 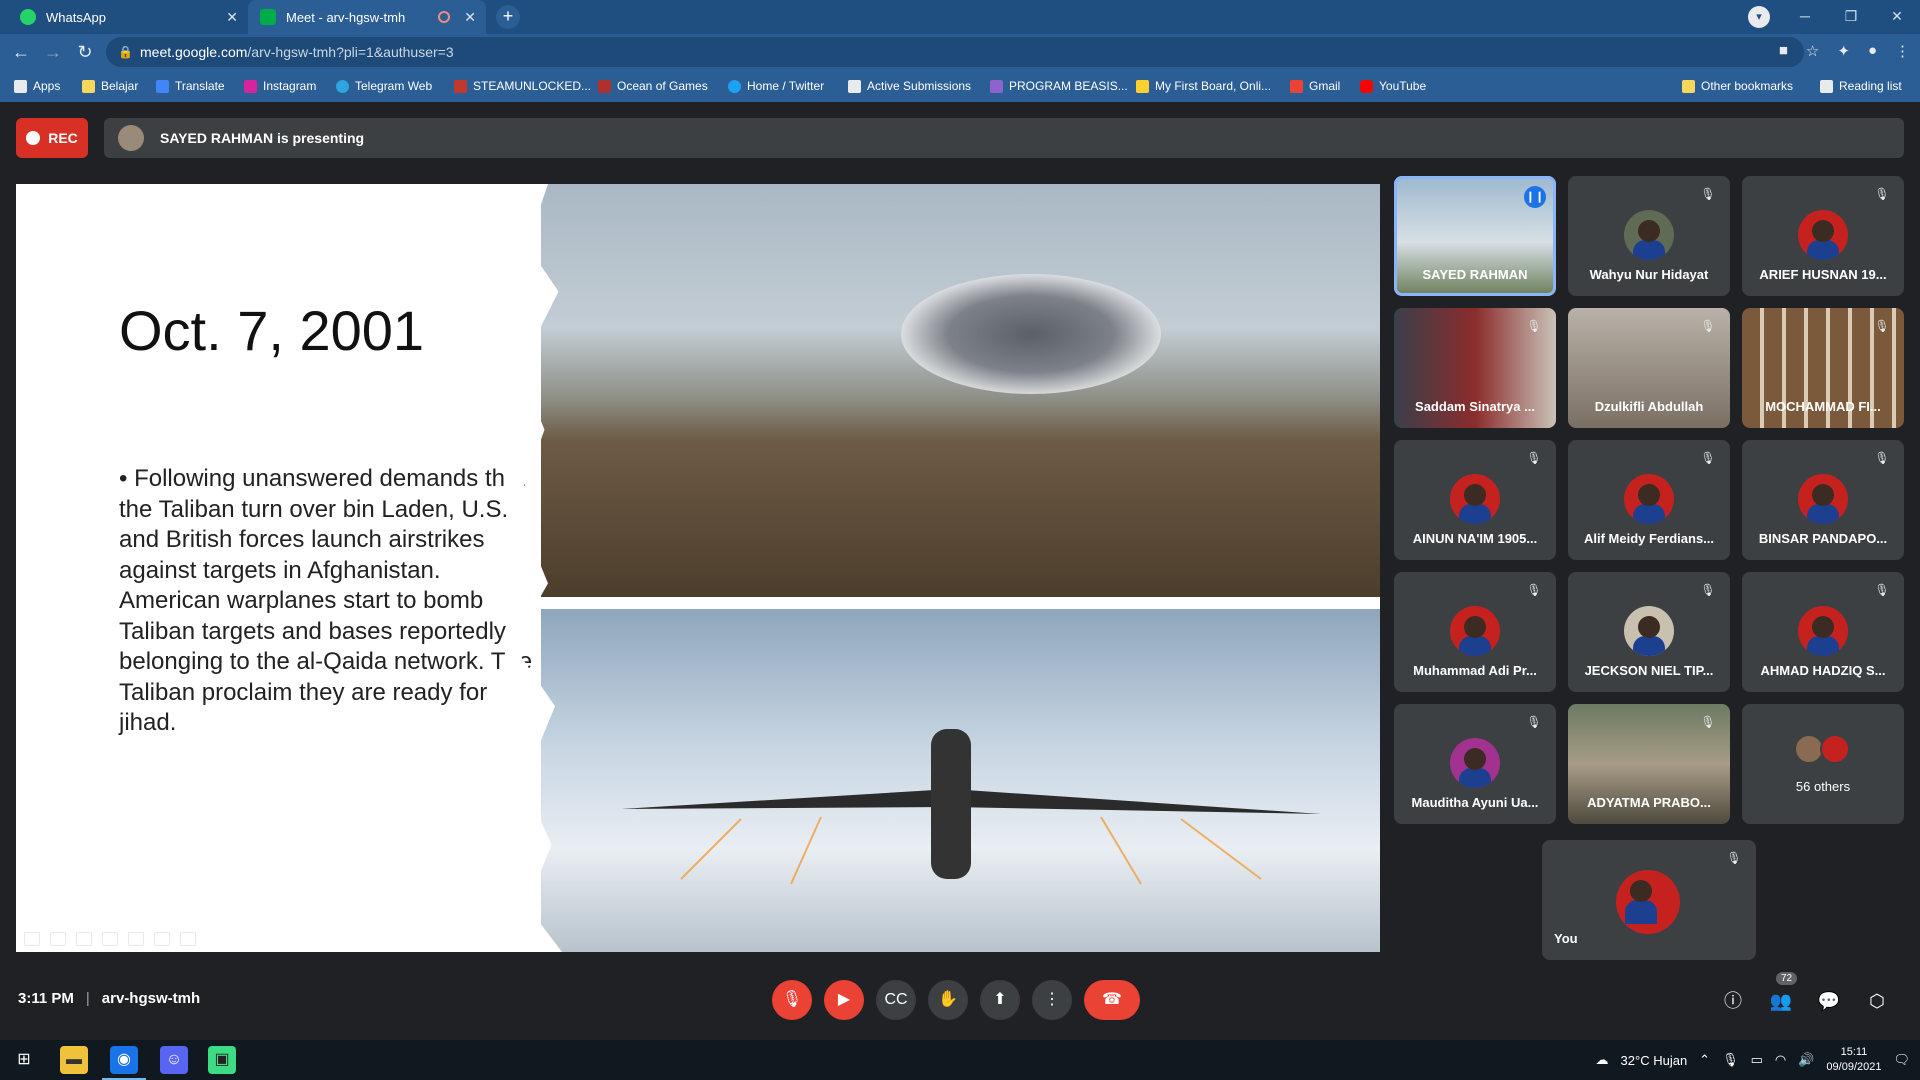 What do you see at coordinates (1861, 86) in the screenshot?
I see `reading-list: Reading list` at bounding box center [1861, 86].